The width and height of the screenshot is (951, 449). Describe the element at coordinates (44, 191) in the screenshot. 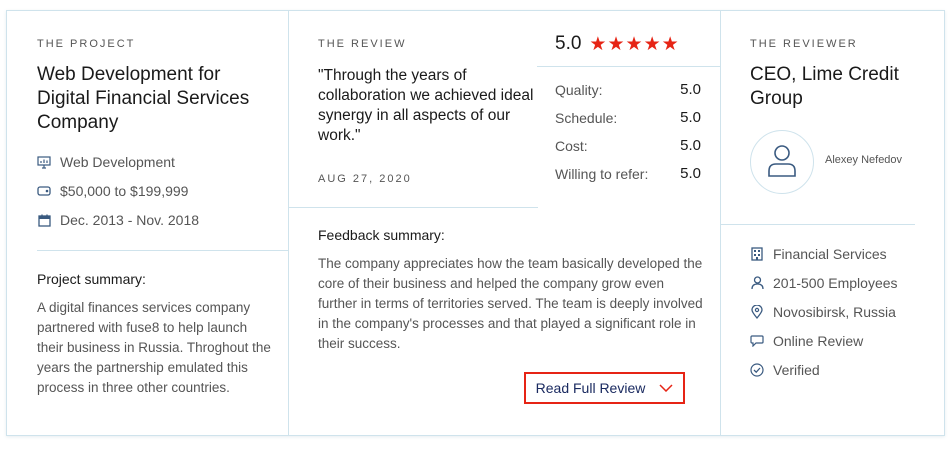

I see `price-tag-icon` at that location.